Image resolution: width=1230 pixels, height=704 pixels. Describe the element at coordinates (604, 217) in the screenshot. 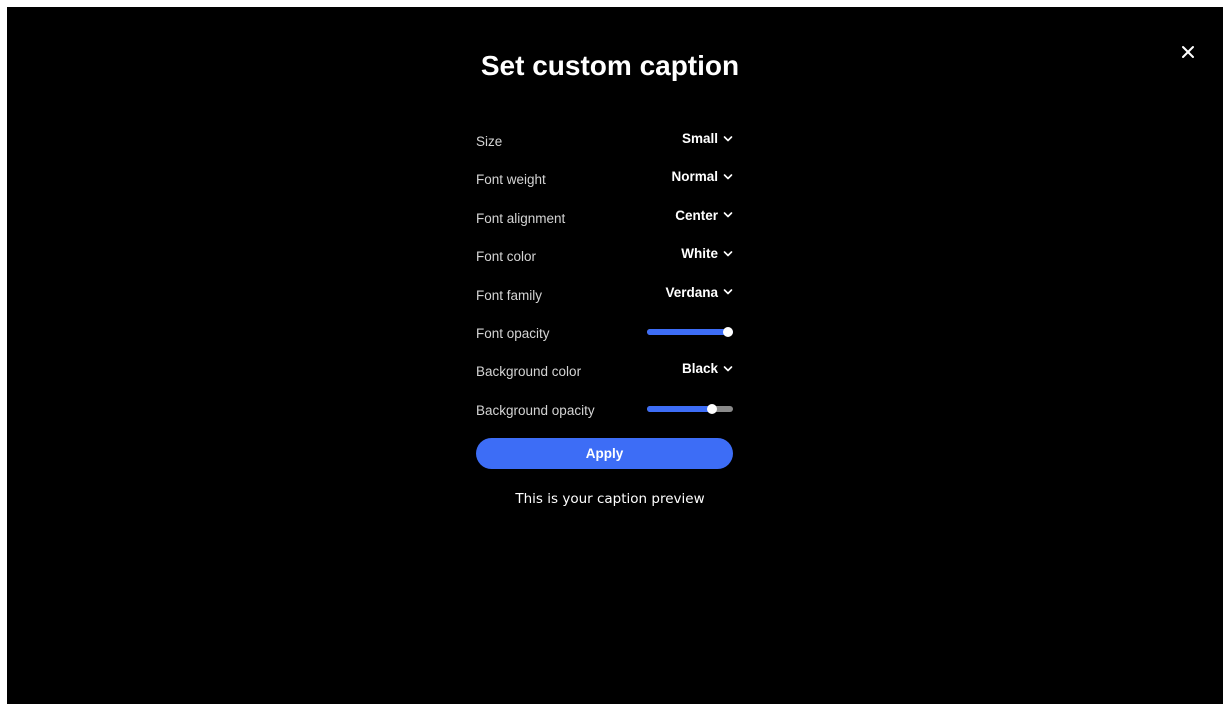

I see `setting-row-font-alignment: Font alignment Center` at that location.